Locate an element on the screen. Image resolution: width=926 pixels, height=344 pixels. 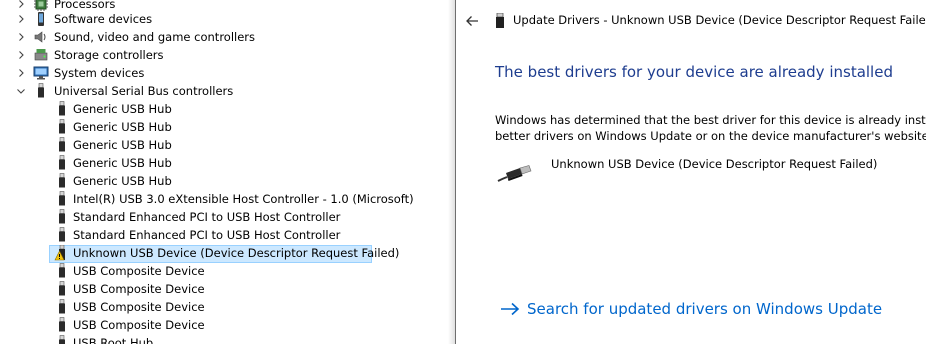
tree-category: Sound, video and game controllers is located at coordinates (226, 37).